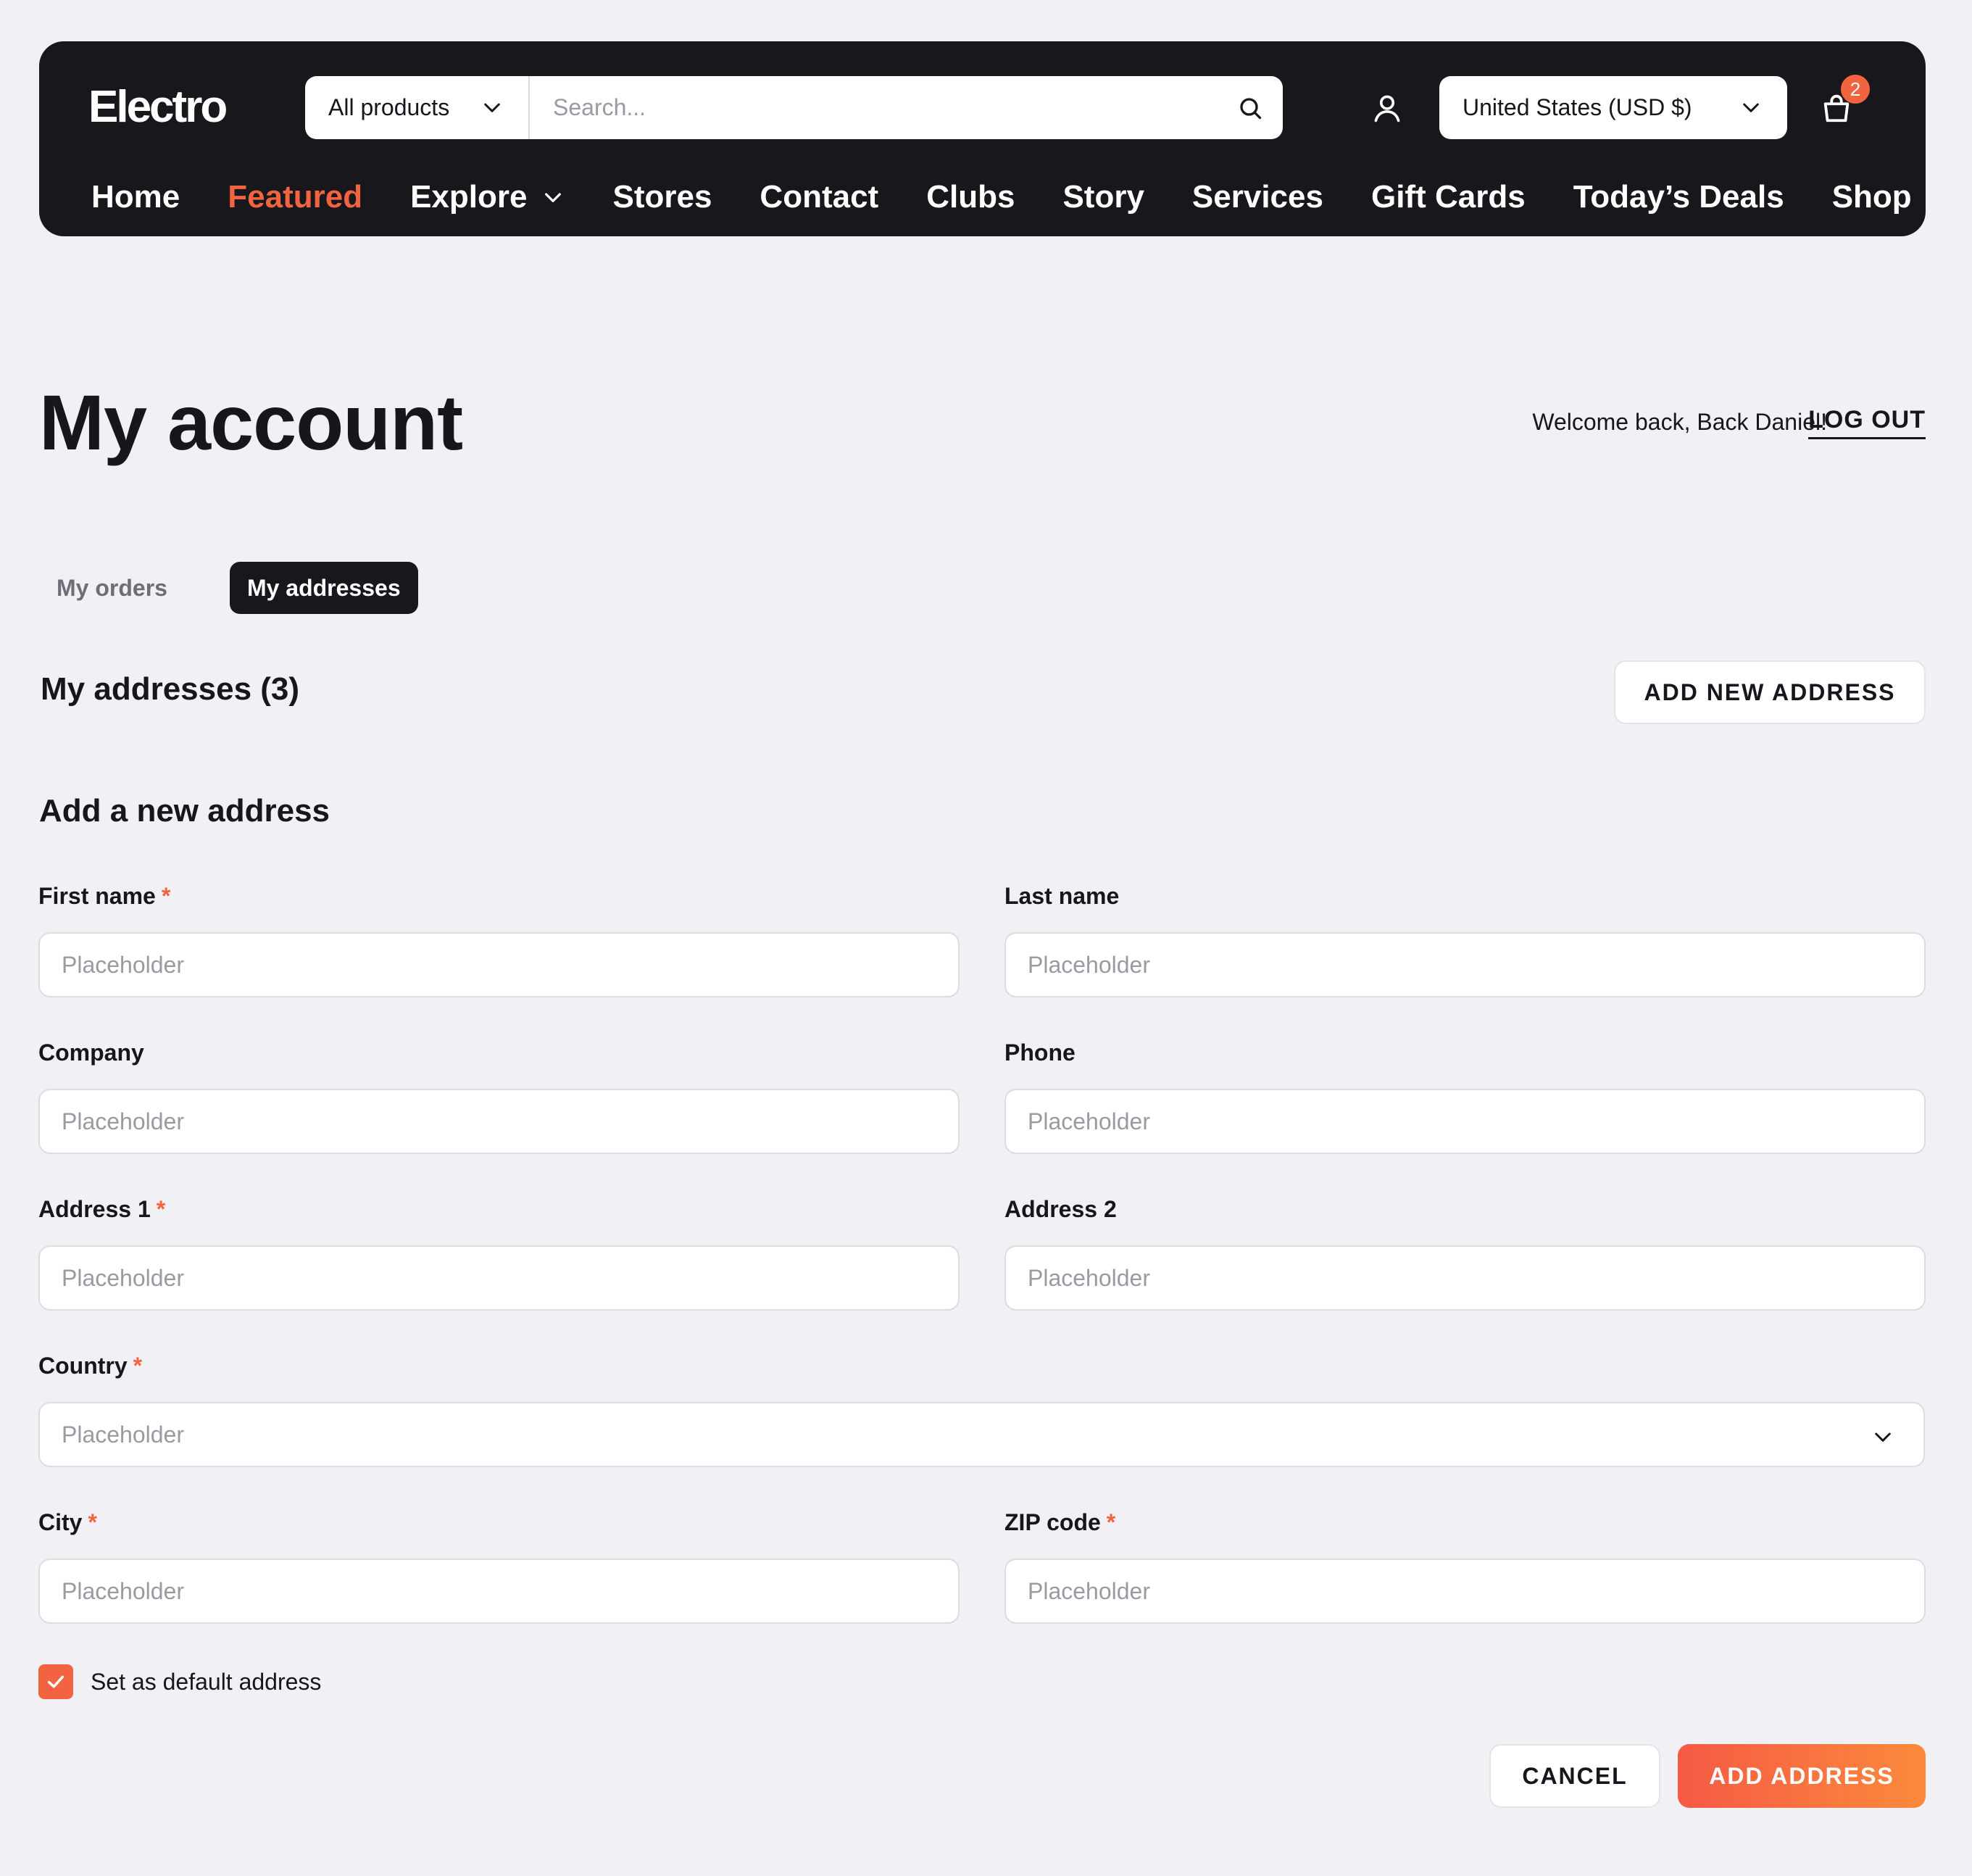 The width and height of the screenshot is (1972, 1876). I want to click on label-text: Country, so click(83, 1366).